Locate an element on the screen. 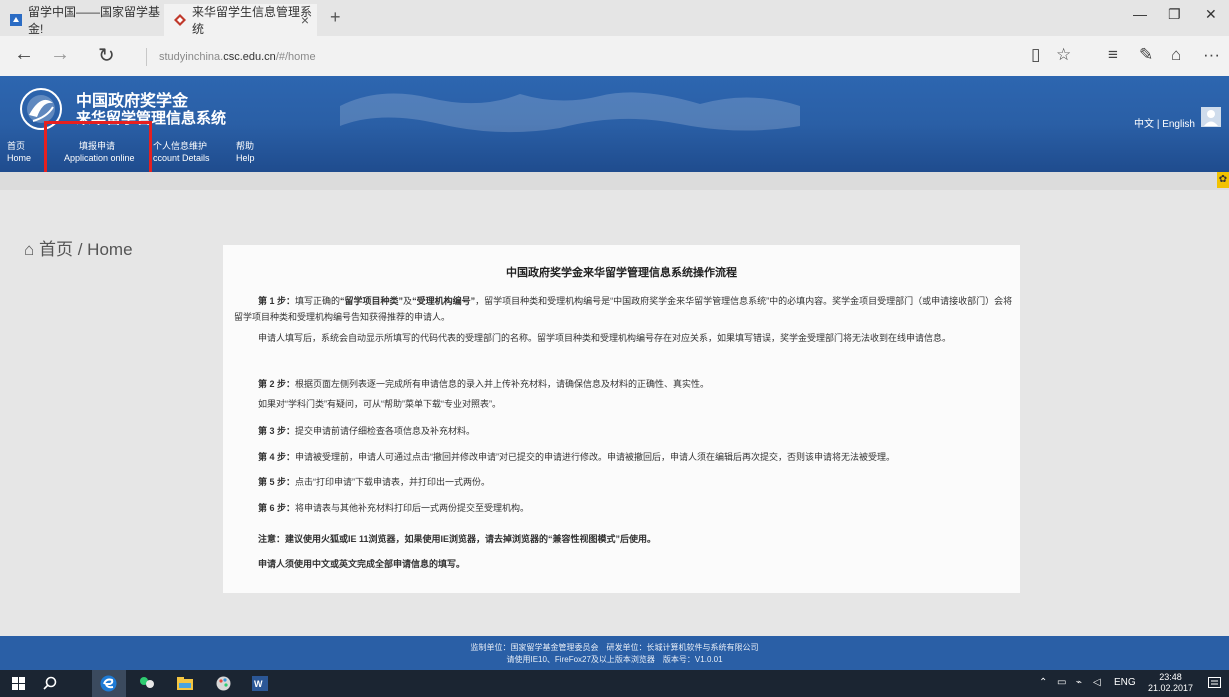 The image size is (1229, 697). search-icon is located at coordinates (50, 683).